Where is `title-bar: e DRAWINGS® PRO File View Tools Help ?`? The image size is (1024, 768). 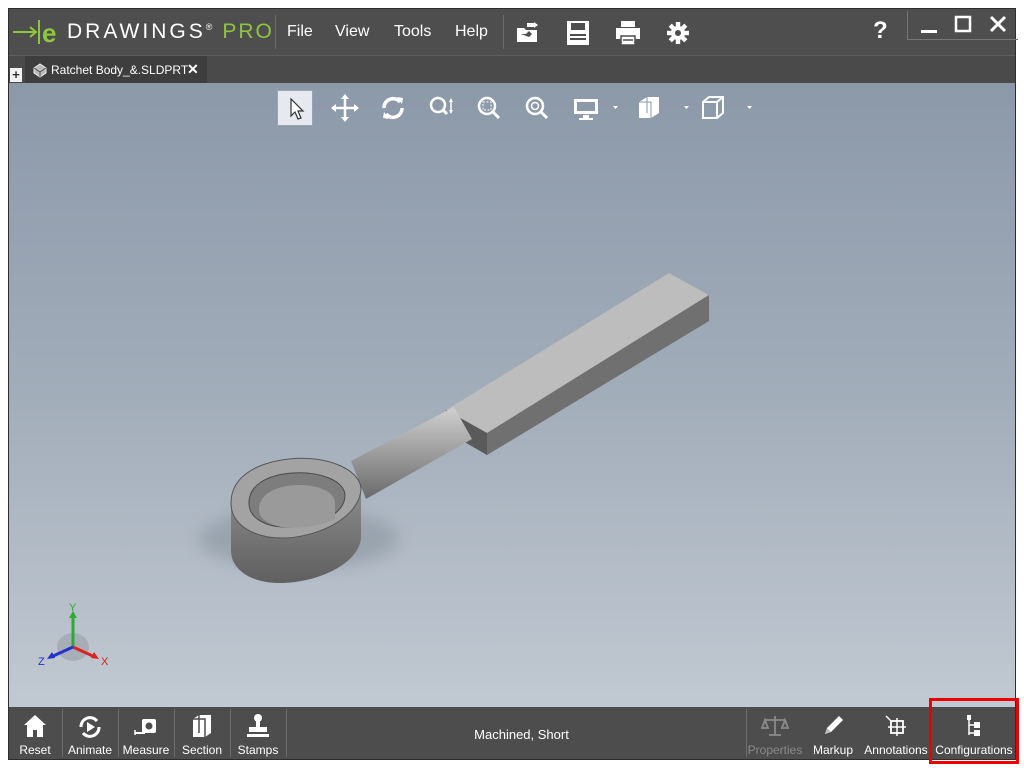
title-bar: e DRAWINGS® PRO File View Tools Help ? is located at coordinates (513, 32).